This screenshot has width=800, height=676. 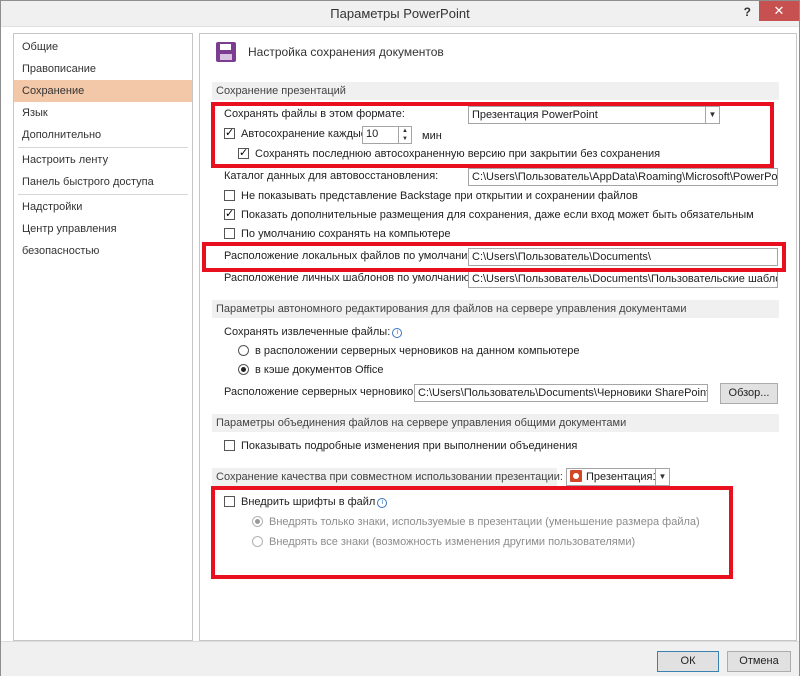 What do you see at coordinates (103, 69) in the screenshot?
I see `sidebar-item-proofing: Правописание` at bounding box center [103, 69].